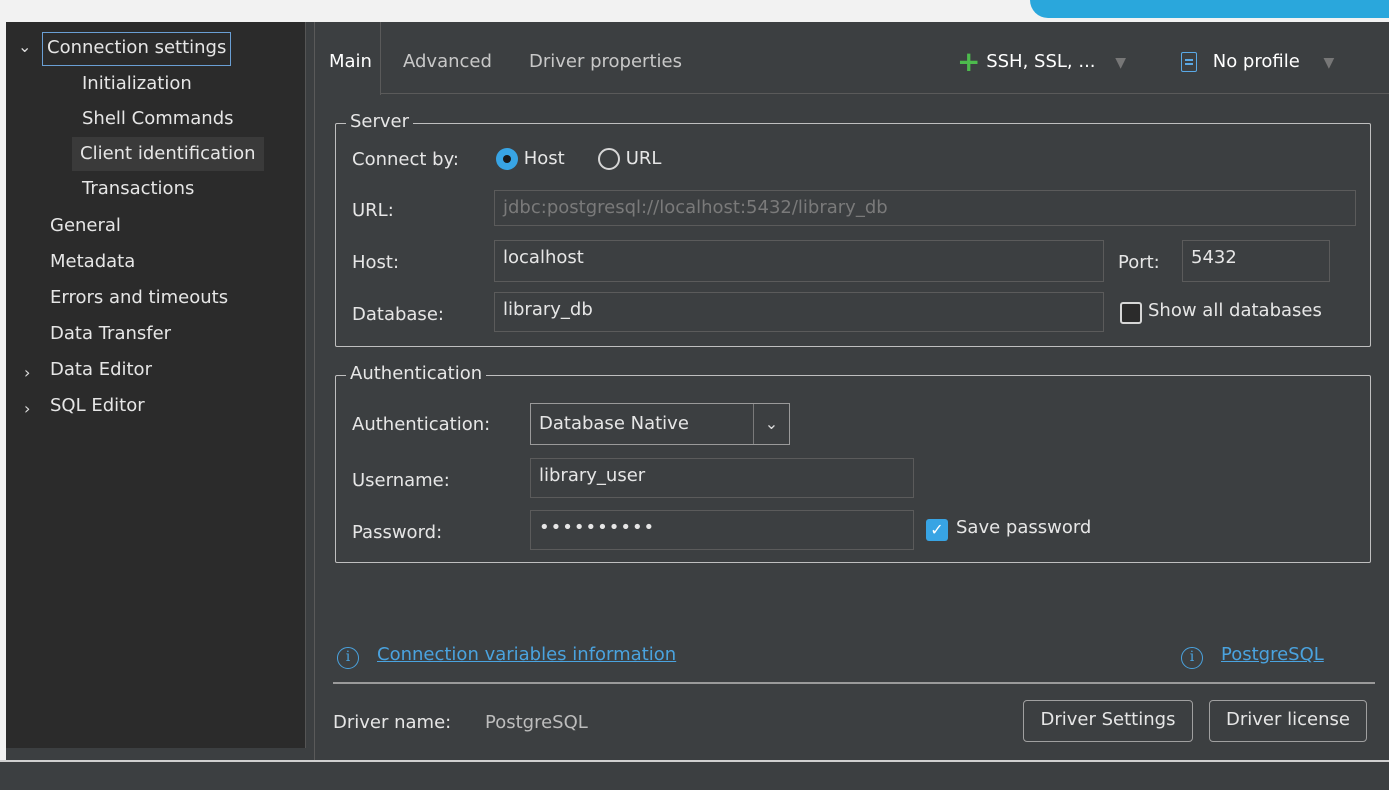 The image size is (1389, 790). Describe the element at coordinates (138, 189) in the screenshot. I see `nav-item-transactions: Transactions` at that location.